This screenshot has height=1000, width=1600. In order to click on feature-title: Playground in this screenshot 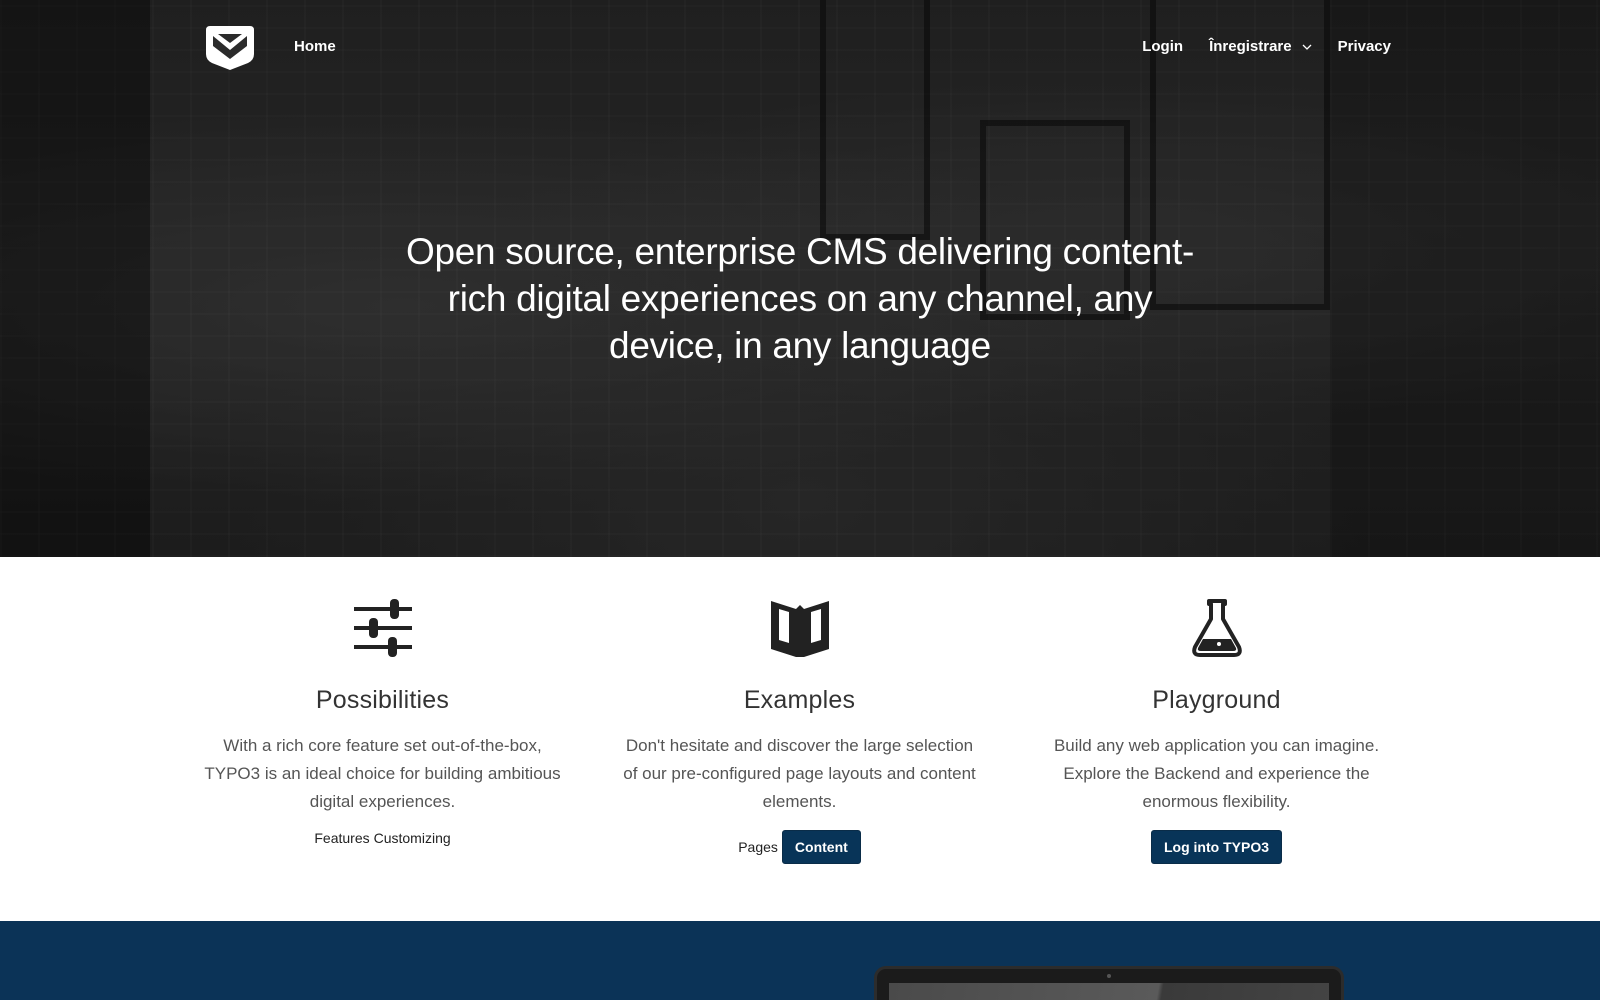, I will do `click(1216, 700)`.